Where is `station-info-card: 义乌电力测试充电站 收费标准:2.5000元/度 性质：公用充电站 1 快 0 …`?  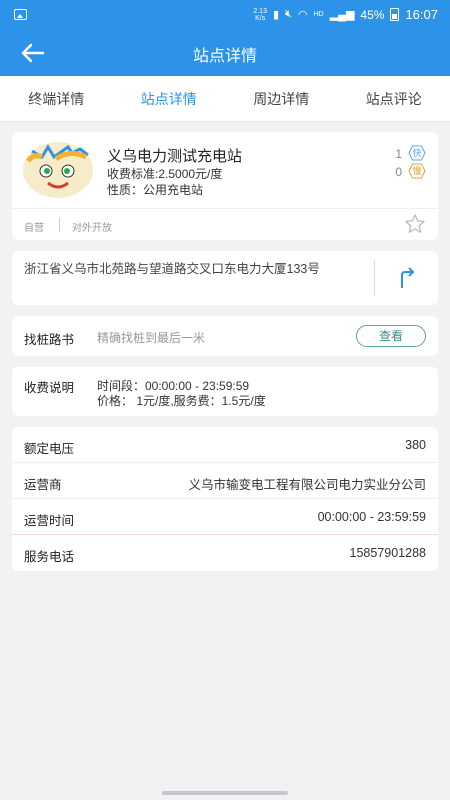 station-info-card: 义乌电力测试充电站 收费标准:2.5000元/度 性质：公用充电站 1 快 0 … is located at coordinates (225, 186).